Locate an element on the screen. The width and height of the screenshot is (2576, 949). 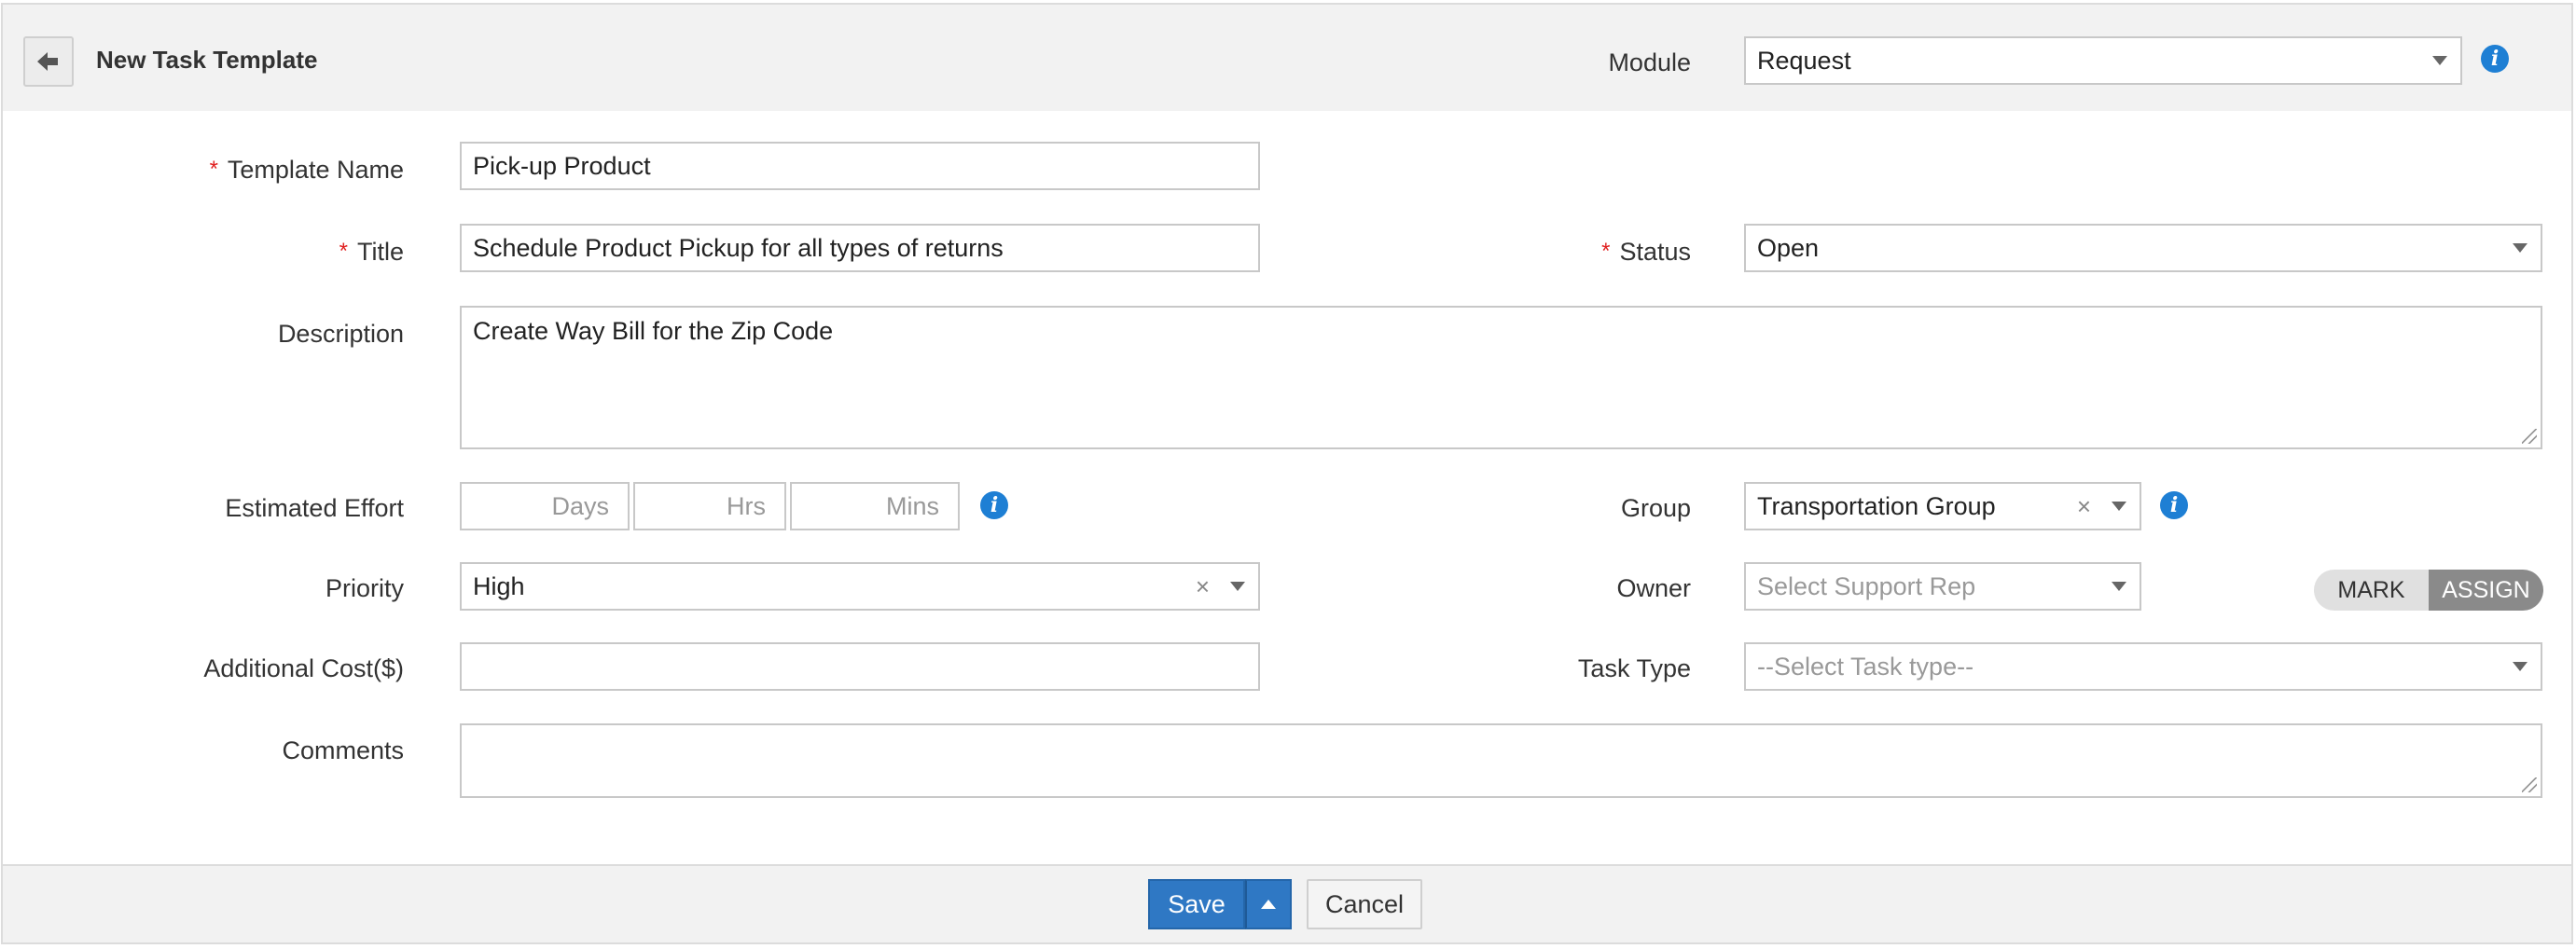
panel-header: New Task Template Module Request i is located at coordinates (1287, 58).